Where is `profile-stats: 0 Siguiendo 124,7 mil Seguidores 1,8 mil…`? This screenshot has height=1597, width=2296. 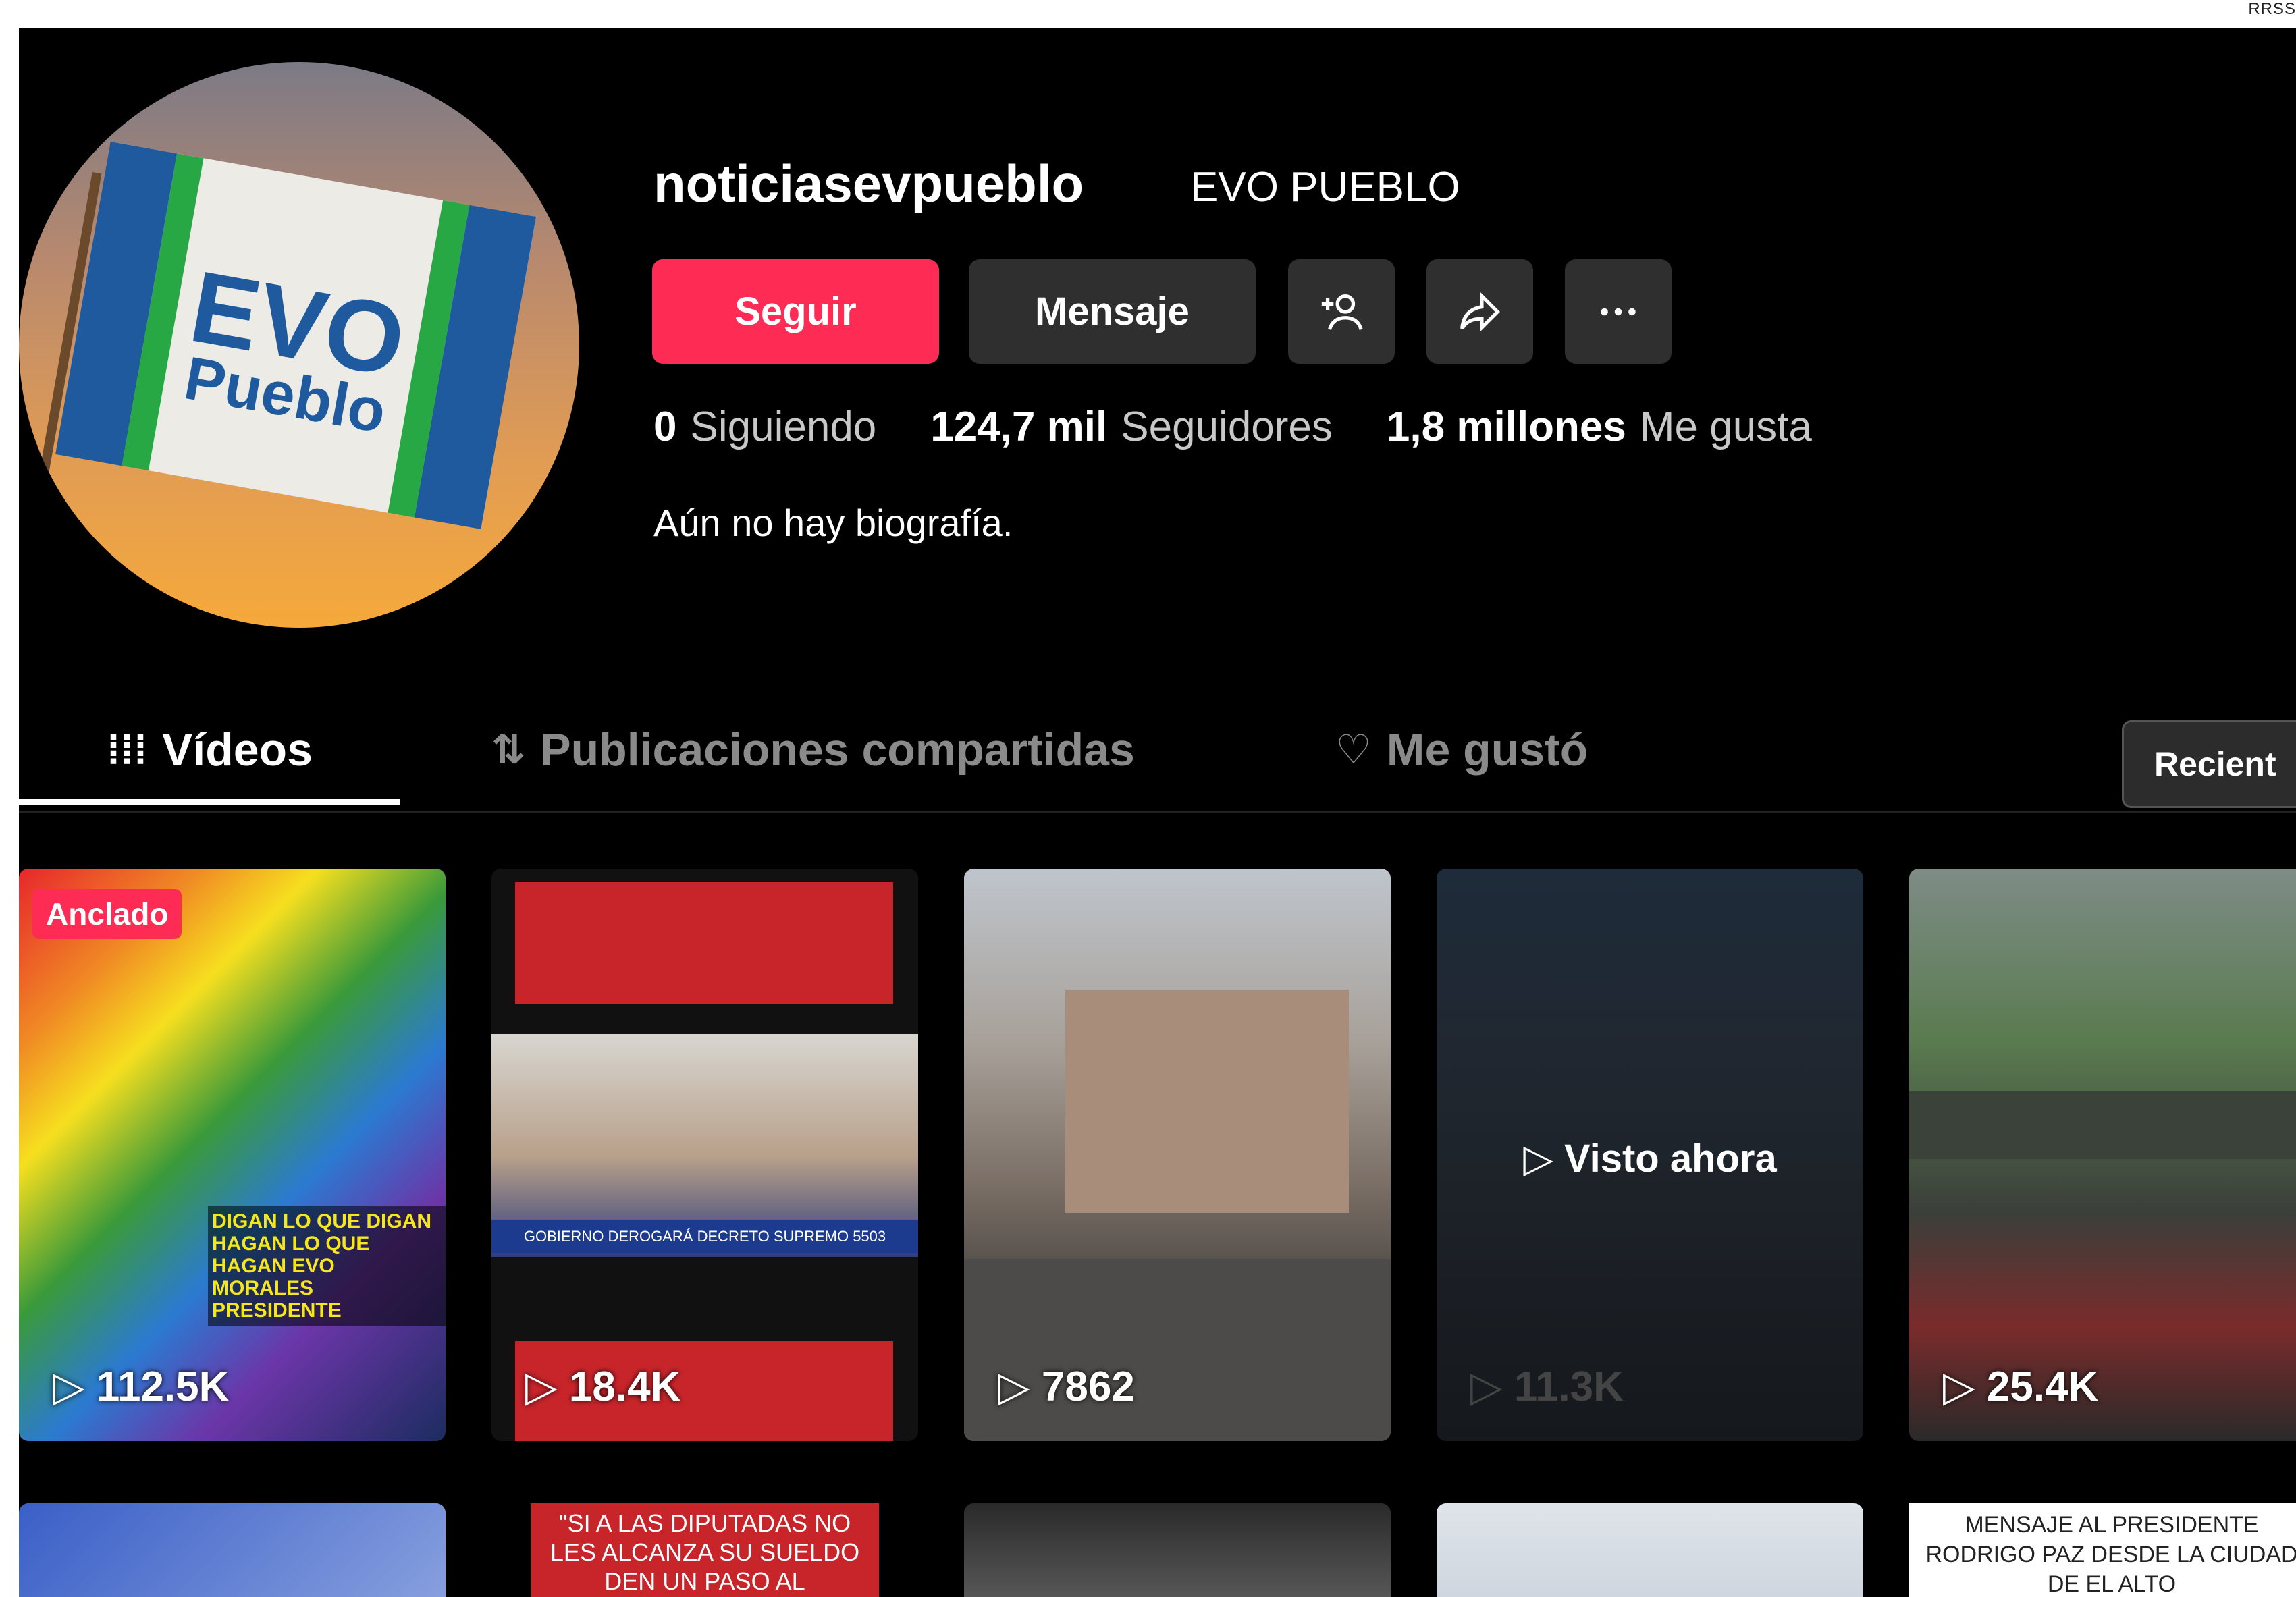
profile-stats: 0 Siguiendo 124,7 mil Seguidores 1,8 mil… is located at coordinates (1259, 427).